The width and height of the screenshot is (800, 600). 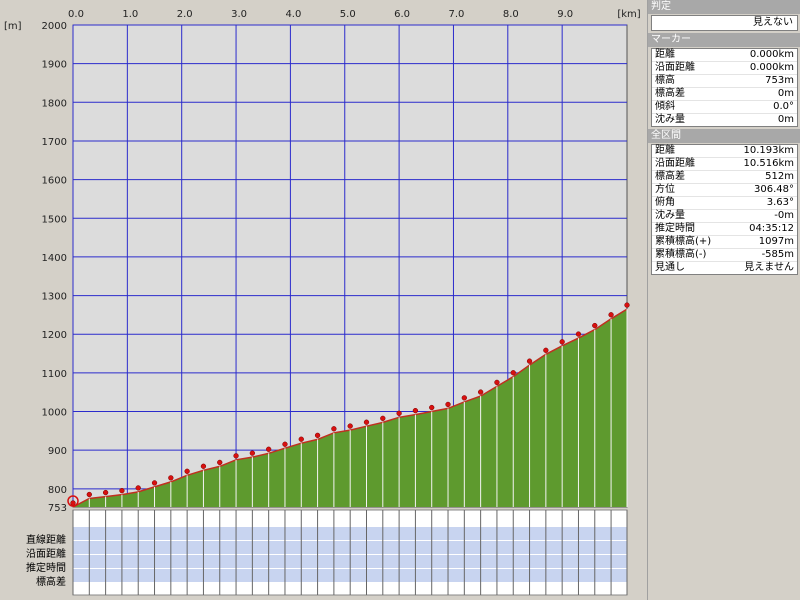 I want to click on total-item-row: 沈み量 -0m, so click(x=724, y=216).